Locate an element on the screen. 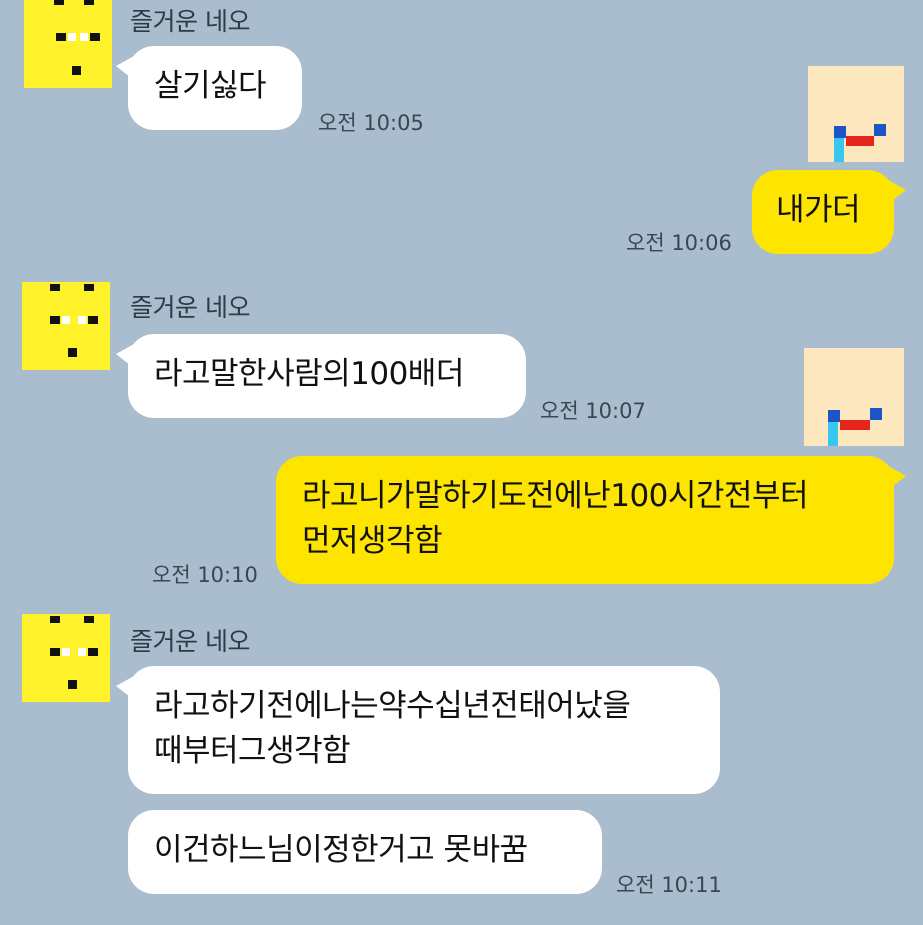  message-time: 오전 10:05 is located at coordinates (371, 123).